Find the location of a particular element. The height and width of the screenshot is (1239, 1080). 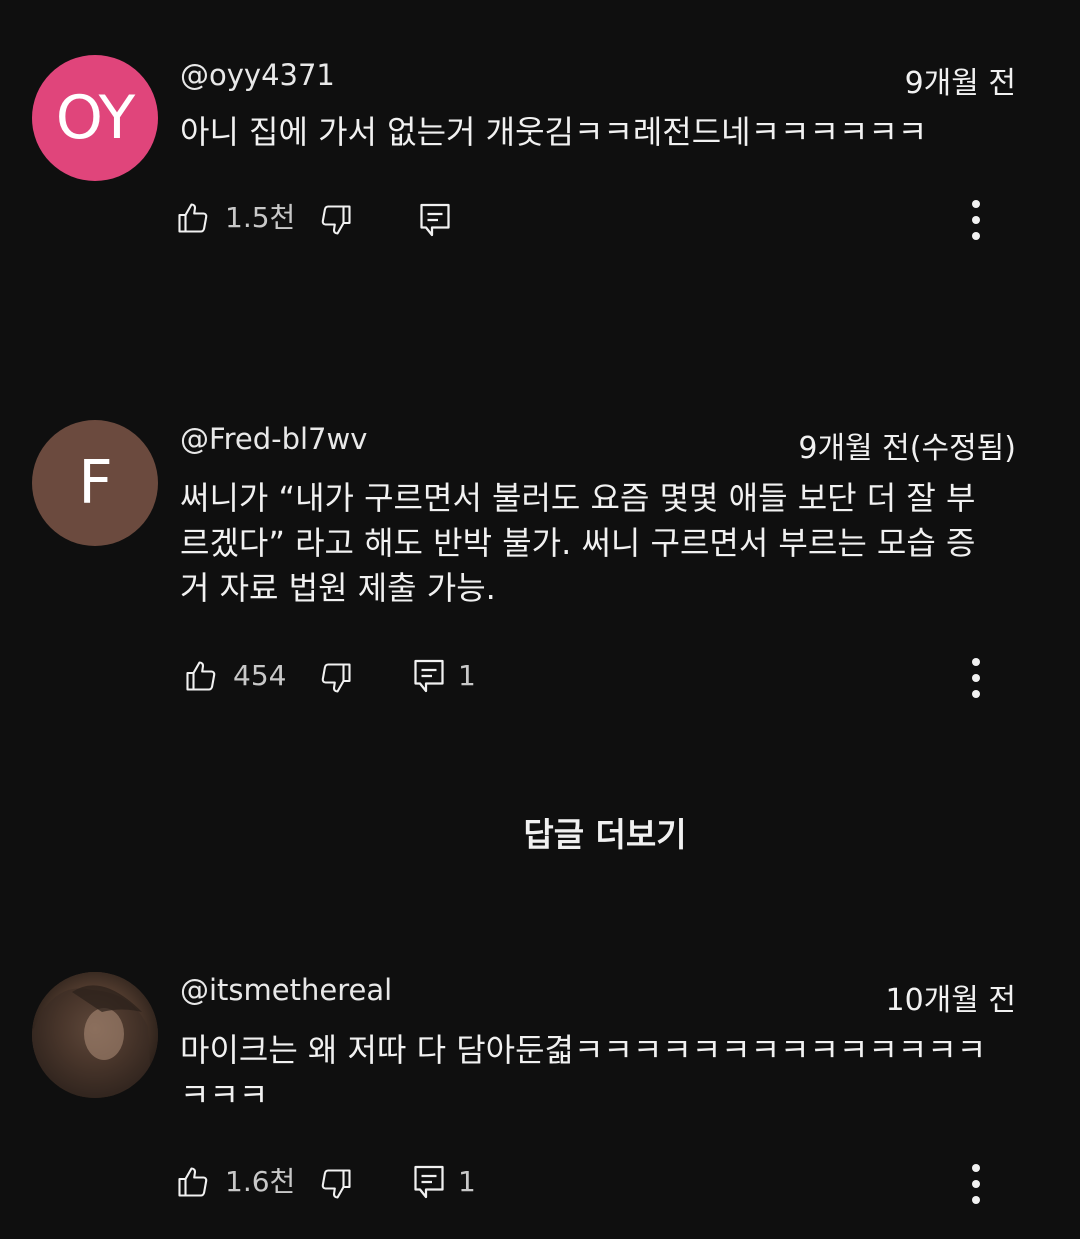

like-count: 1.5천 is located at coordinates (260, 217).